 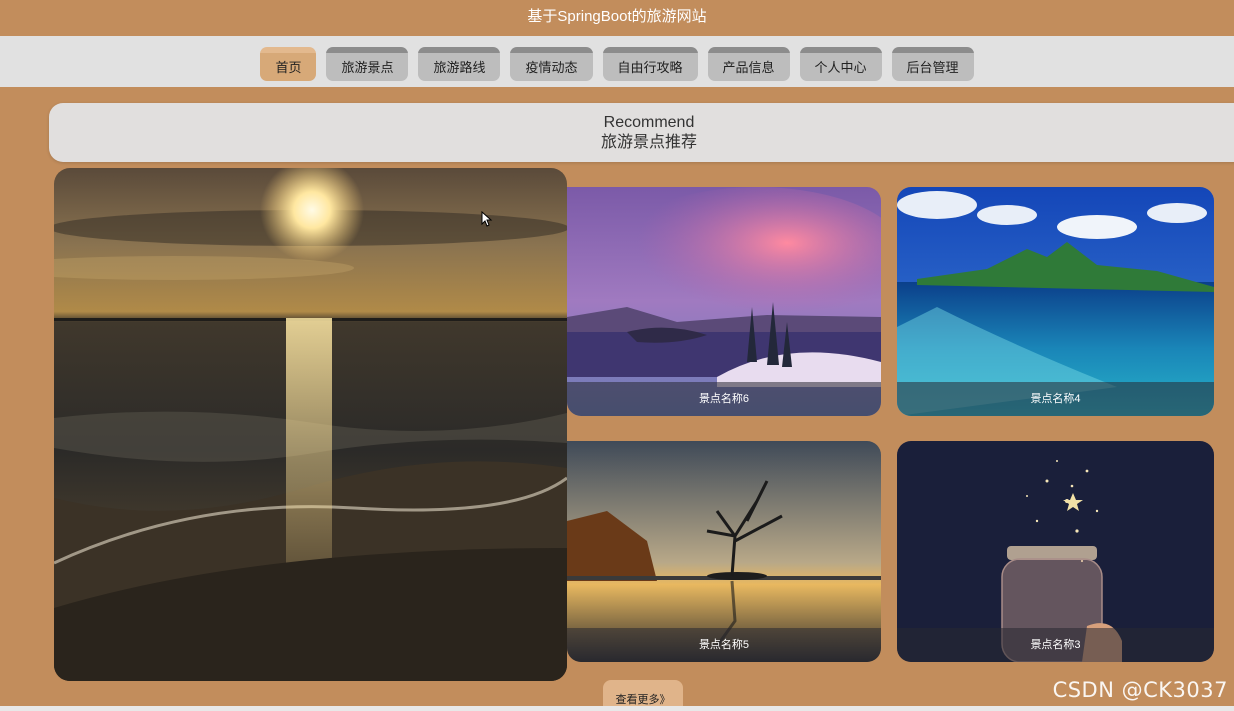 I want to click on mouse-cursor-icon, so click(x=487, y=219).